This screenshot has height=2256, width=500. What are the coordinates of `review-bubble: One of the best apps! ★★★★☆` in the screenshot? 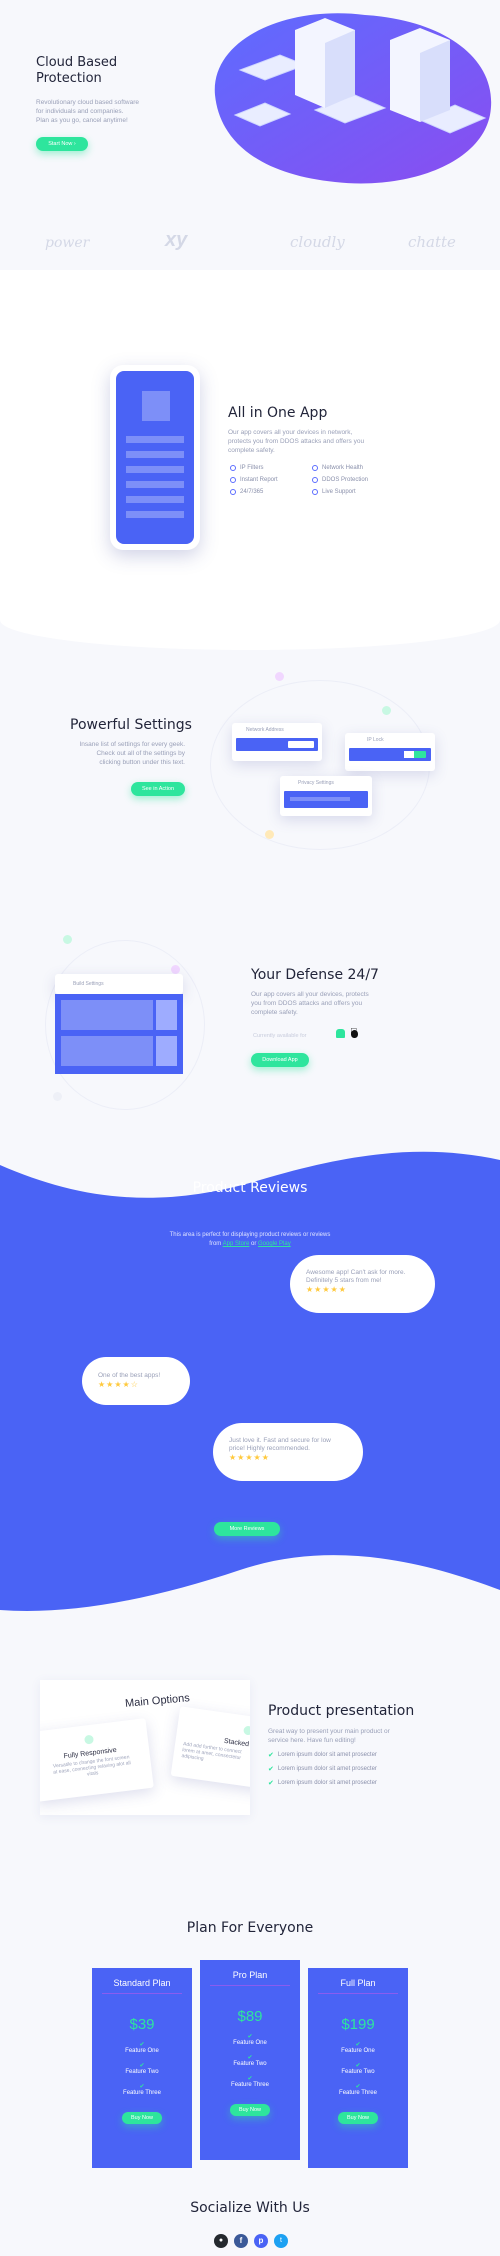 It's located at (136, 1381).